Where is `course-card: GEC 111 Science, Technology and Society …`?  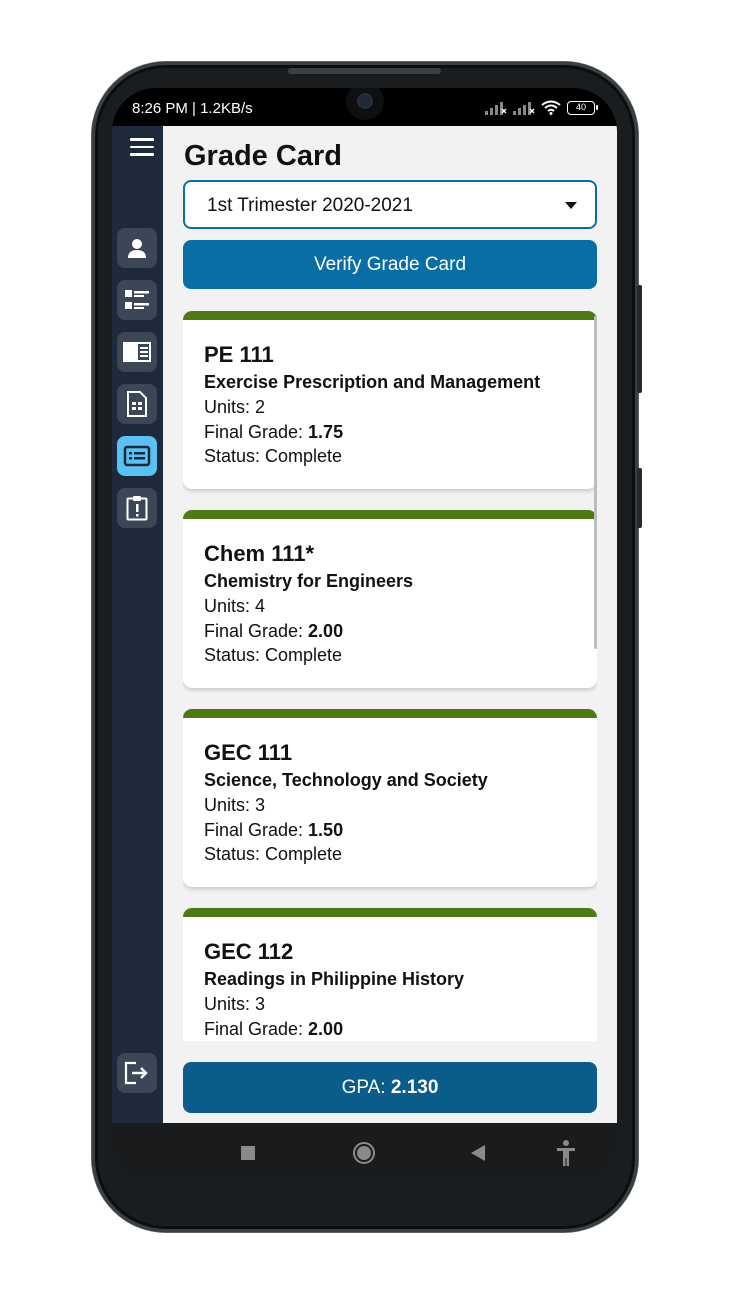
course-card: GEC 111 Science, Technology and Society … is located at coordinates (390, 798).